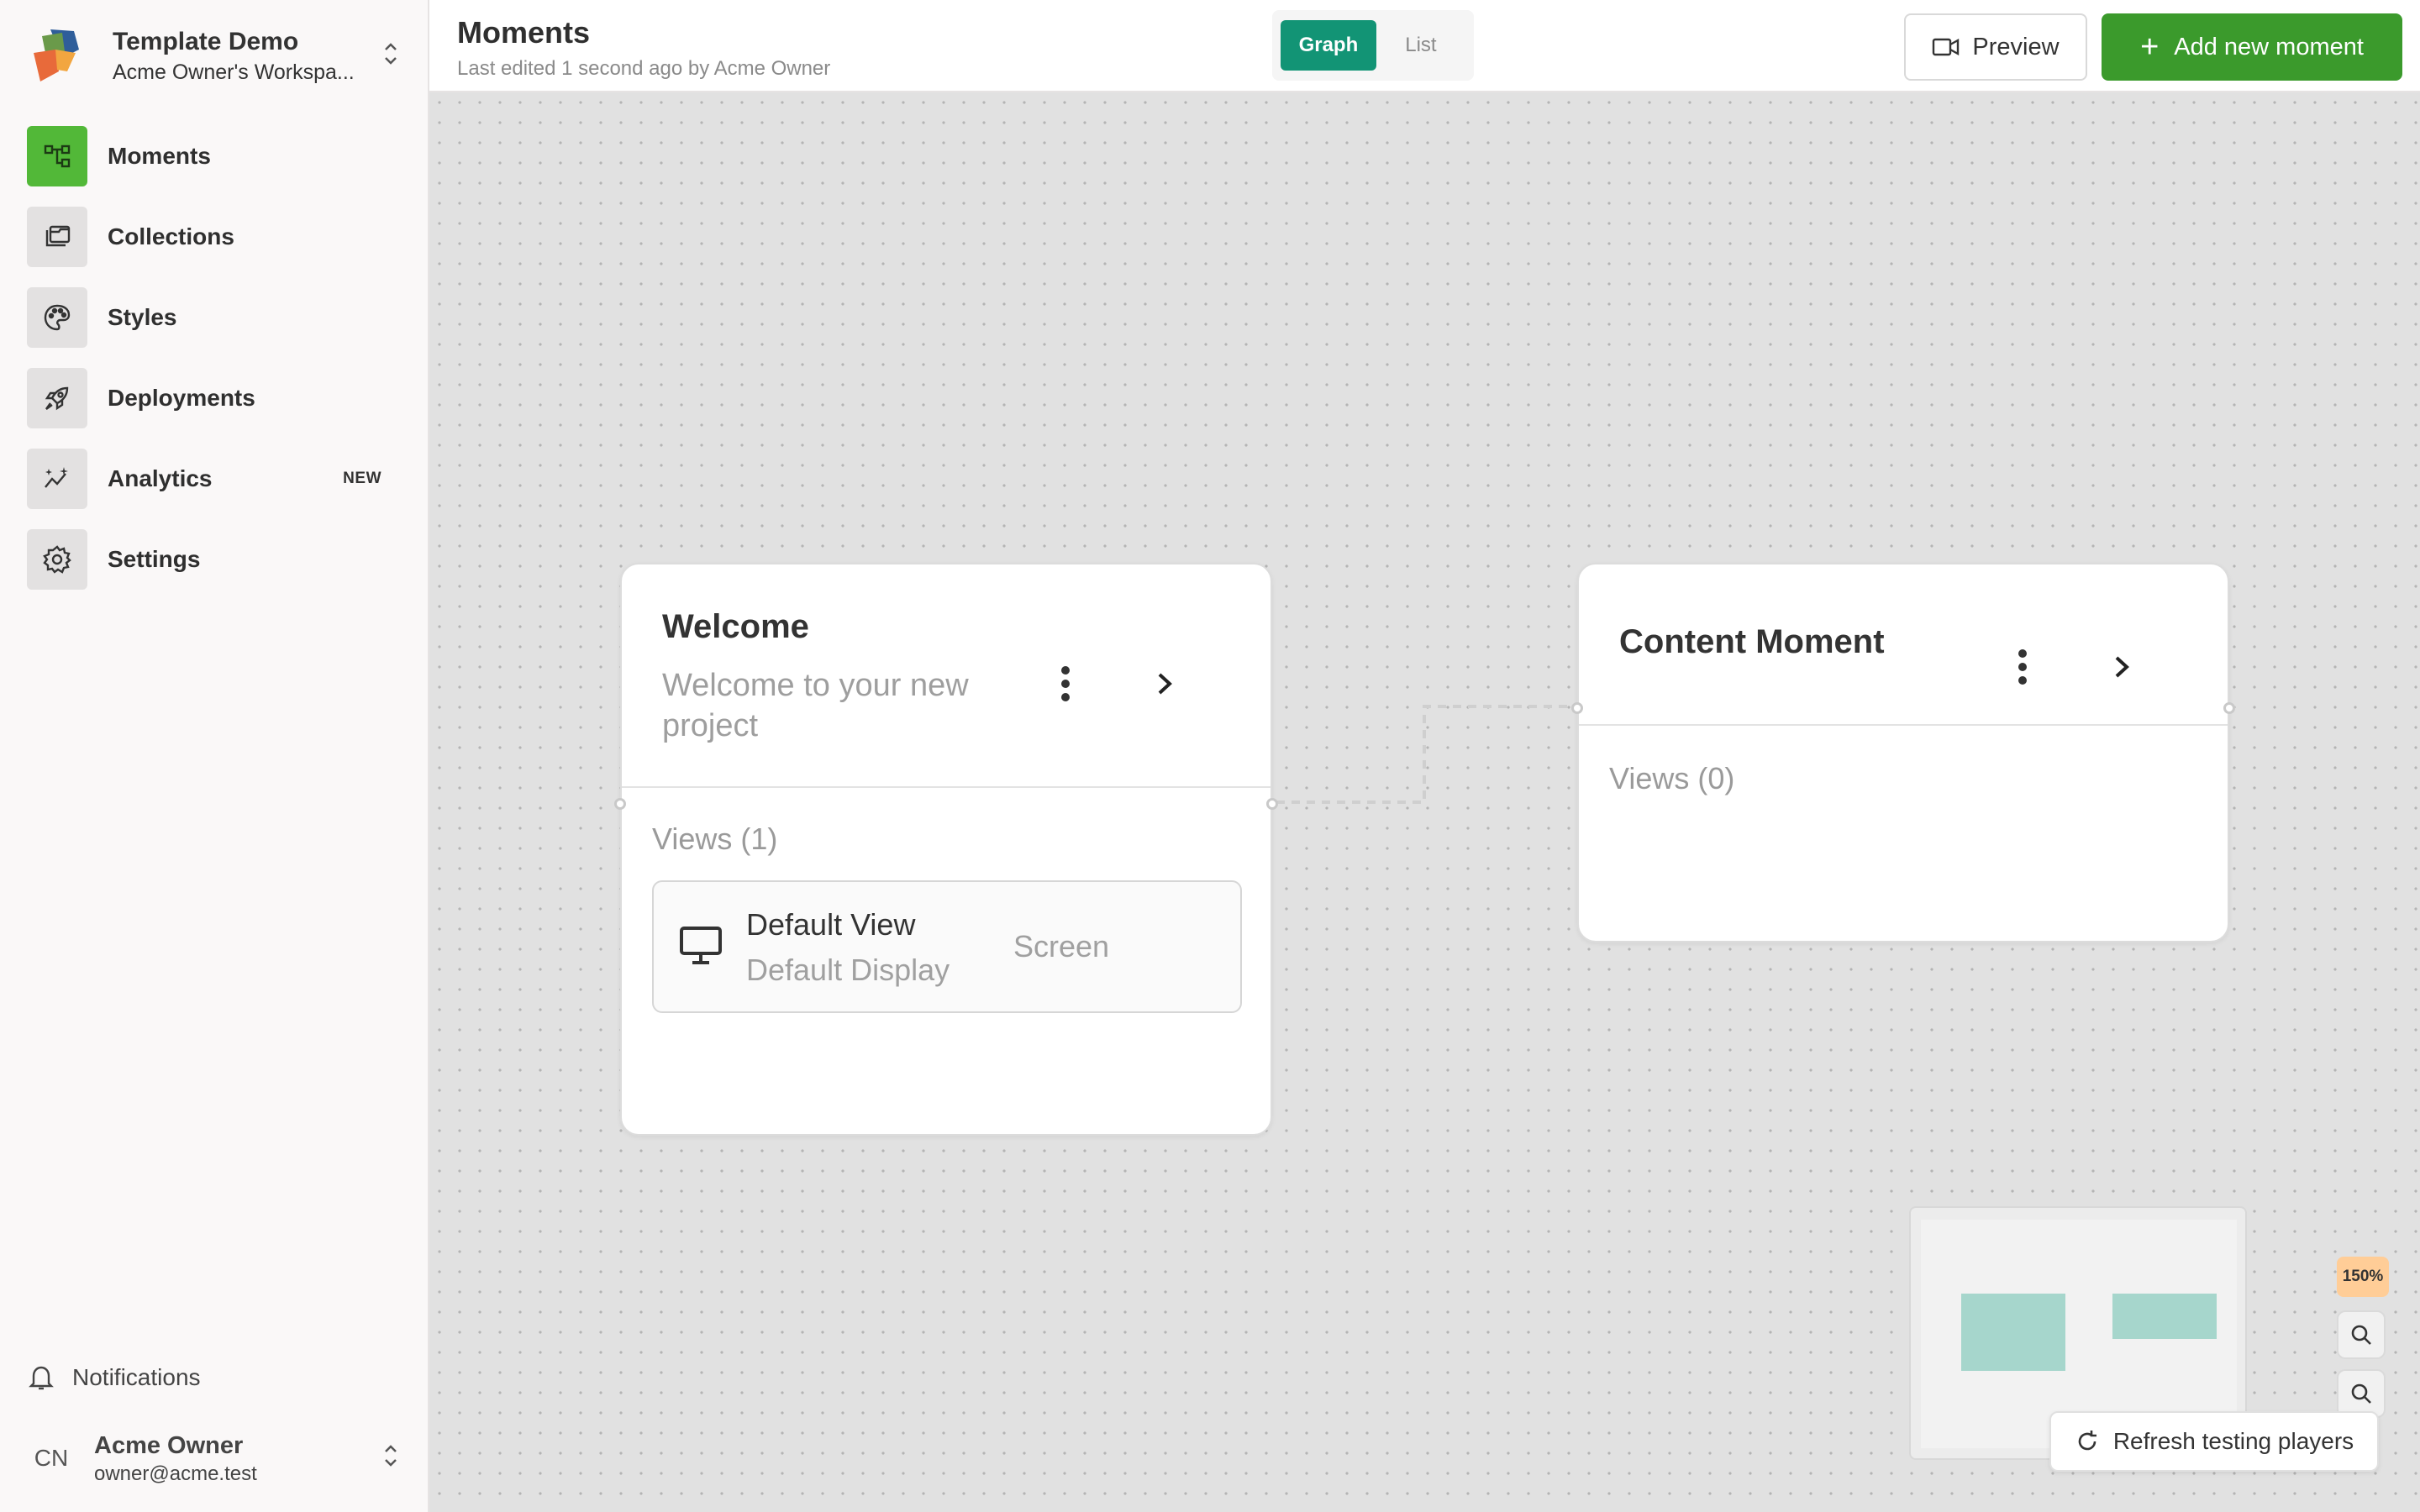 The image size is (2420, 1512). I want to click on toggle-graph: Graph, so click(1328, 45).